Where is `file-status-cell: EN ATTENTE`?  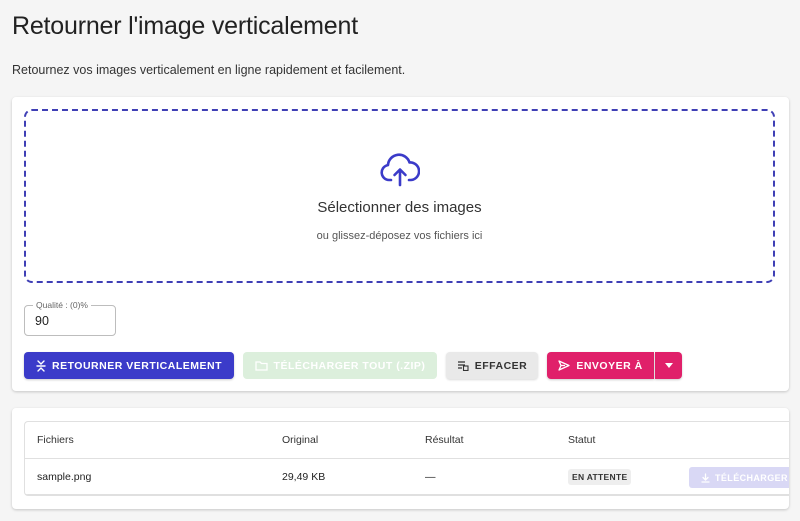 file-status-cell: EN ATTENTE is located at coordinates (600, 476).